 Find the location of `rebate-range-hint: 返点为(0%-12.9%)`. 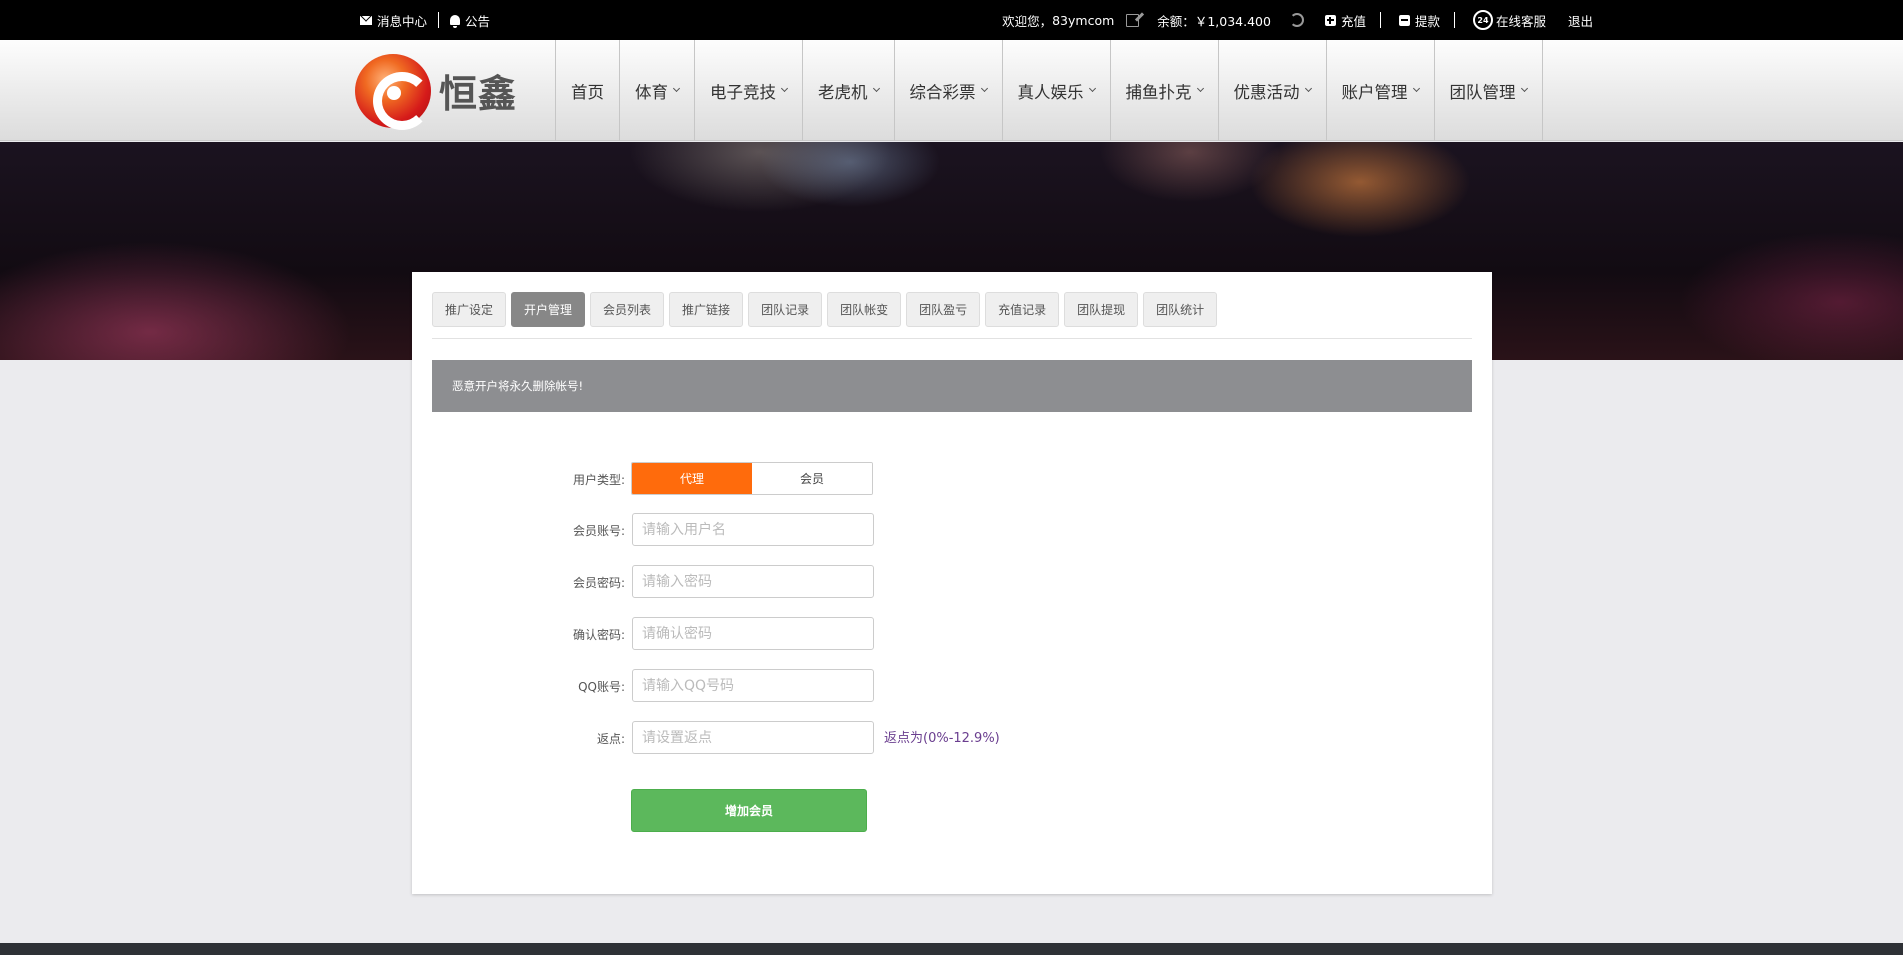

rebate-range-hint: 返点为(0%-12.9%) is located at coordinates (942, 738).